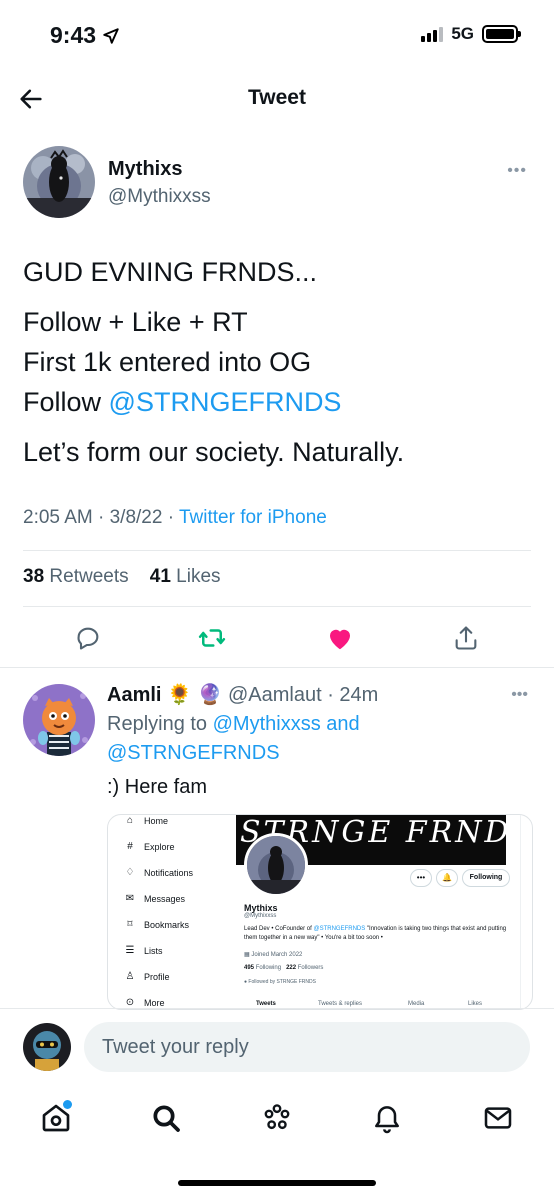  Describe the element at coordinates (130, 820) in the screenshot. I see `home-icon: ⌂` at that location.